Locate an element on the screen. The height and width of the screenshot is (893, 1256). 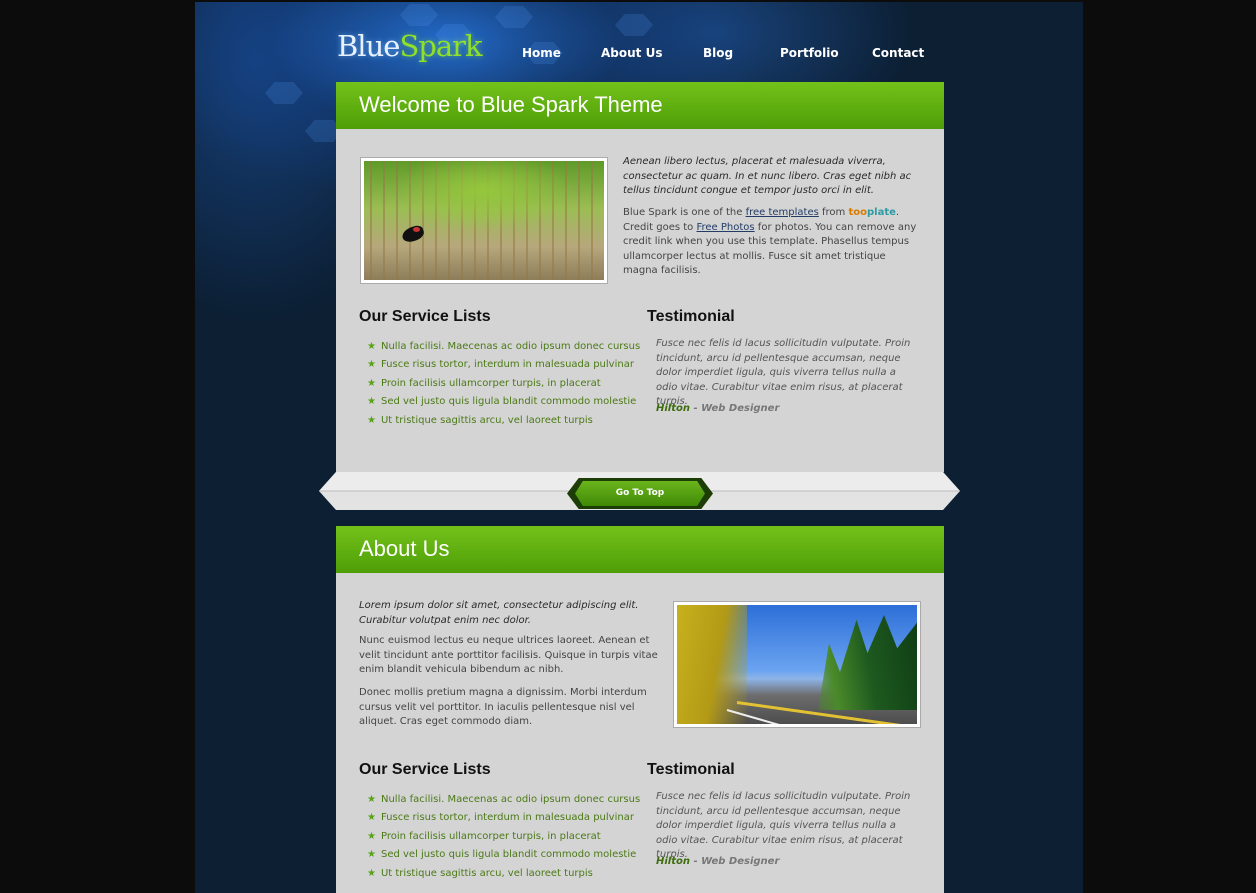
trees-left is located at coordinates (712, 664).